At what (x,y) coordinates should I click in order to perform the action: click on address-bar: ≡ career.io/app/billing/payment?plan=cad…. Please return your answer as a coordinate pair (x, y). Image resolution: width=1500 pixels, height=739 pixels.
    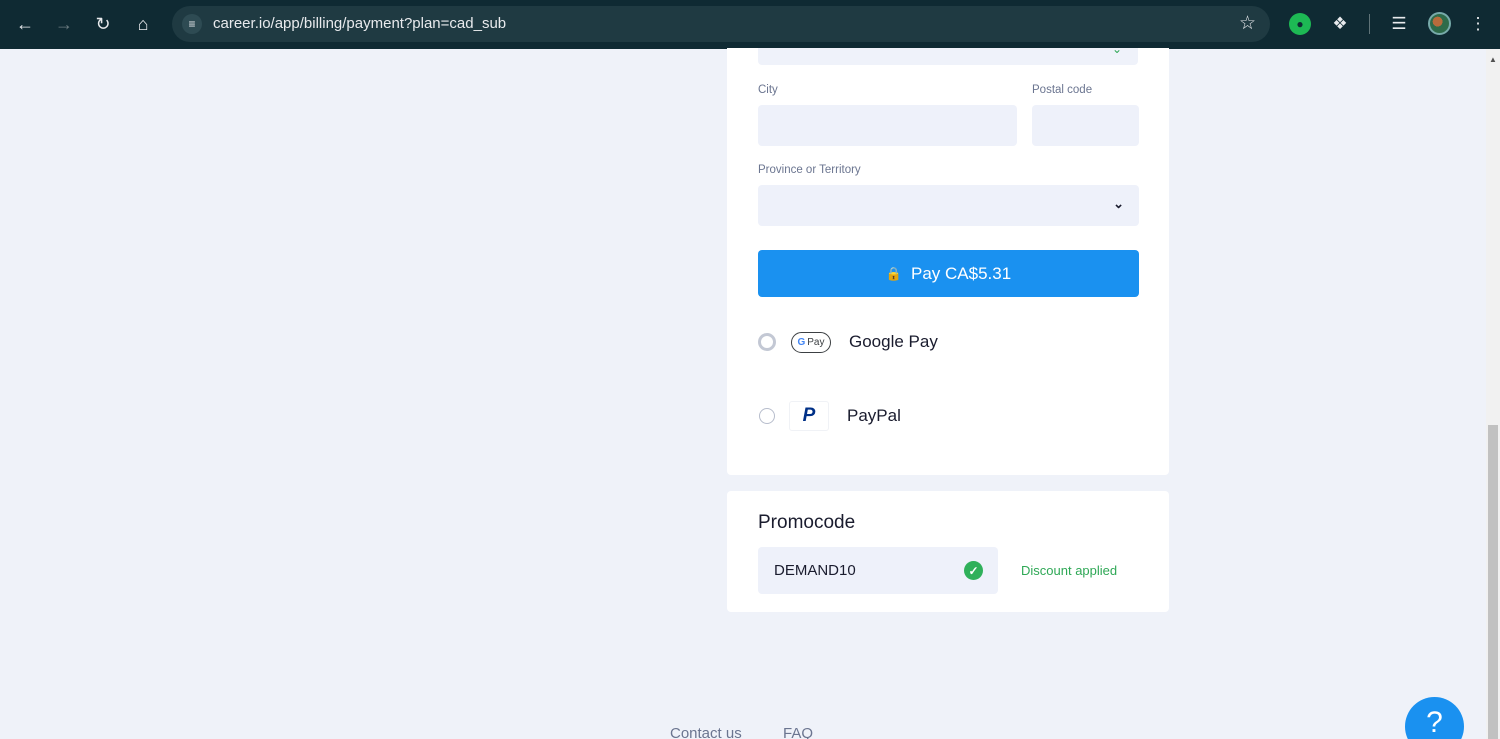
    Looking at the image, I should click on (721, 24).